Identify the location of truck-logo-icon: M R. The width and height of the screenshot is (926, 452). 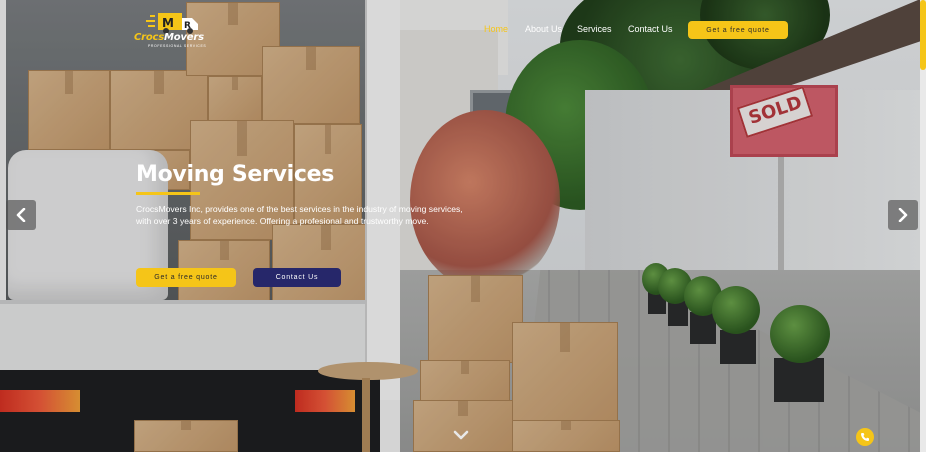
(172, 23).